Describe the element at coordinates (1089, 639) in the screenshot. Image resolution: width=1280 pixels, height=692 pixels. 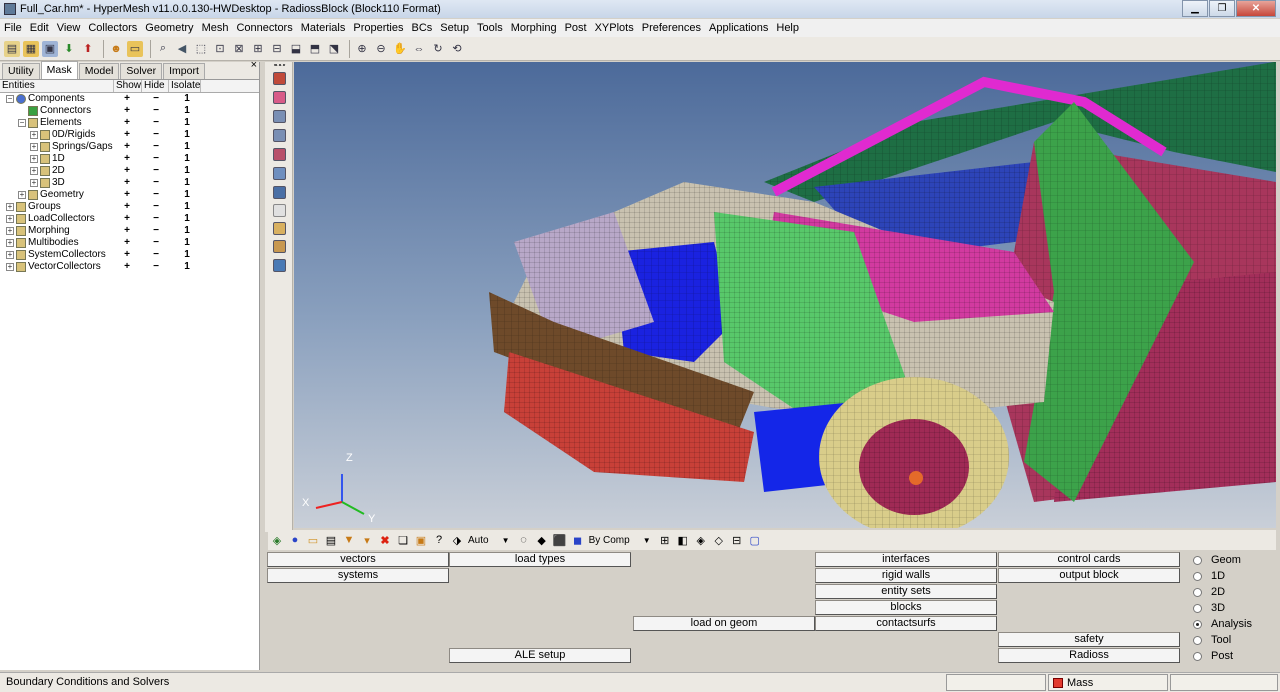
I see `safety-button: safety` at that location.